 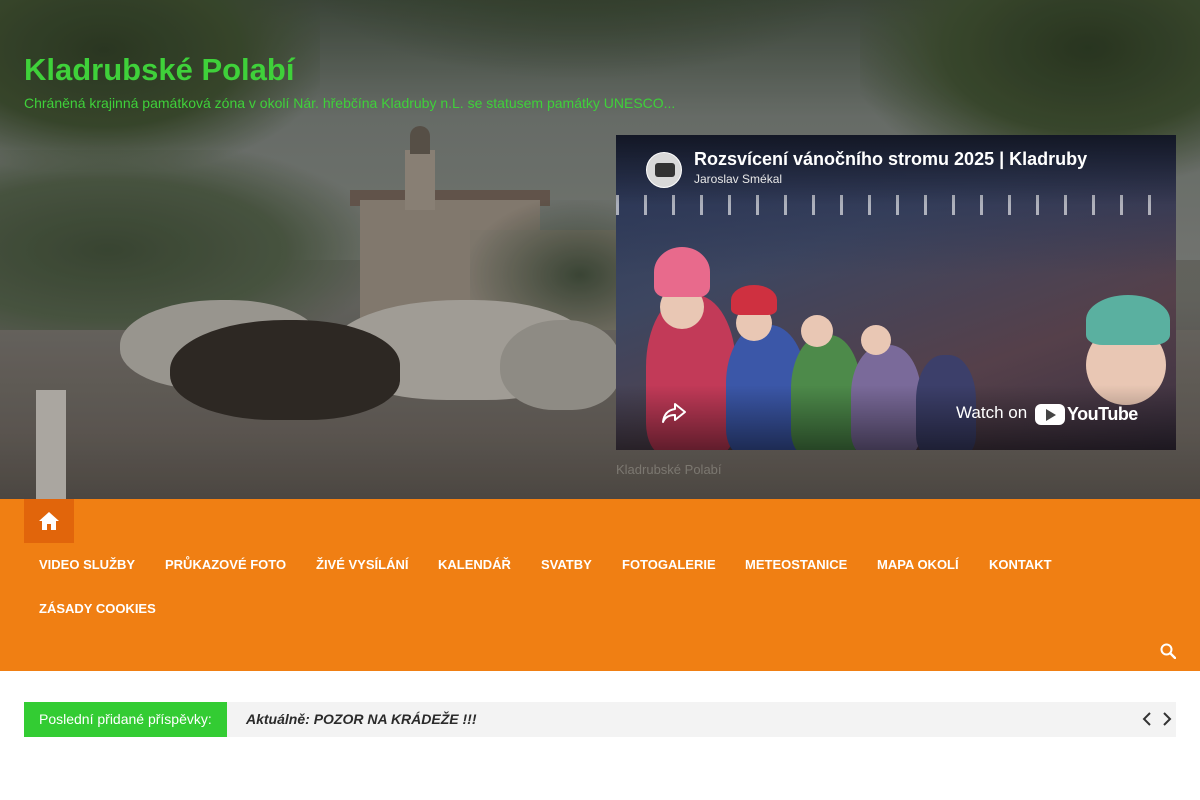 I want to click on menu-item-kalendar: Kalendář, so click(x=474, y=565).